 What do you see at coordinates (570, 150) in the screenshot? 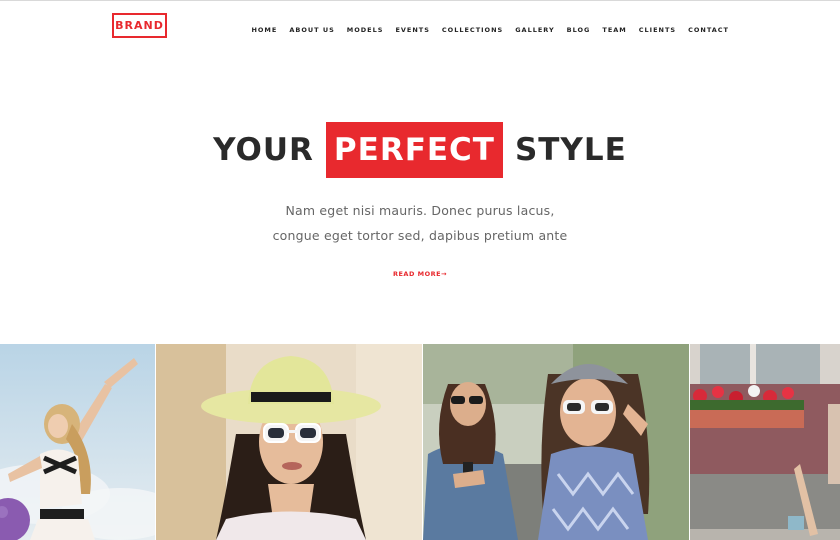
I see `hero-title-word-style: STYLE` at bounding box center [570, 150].